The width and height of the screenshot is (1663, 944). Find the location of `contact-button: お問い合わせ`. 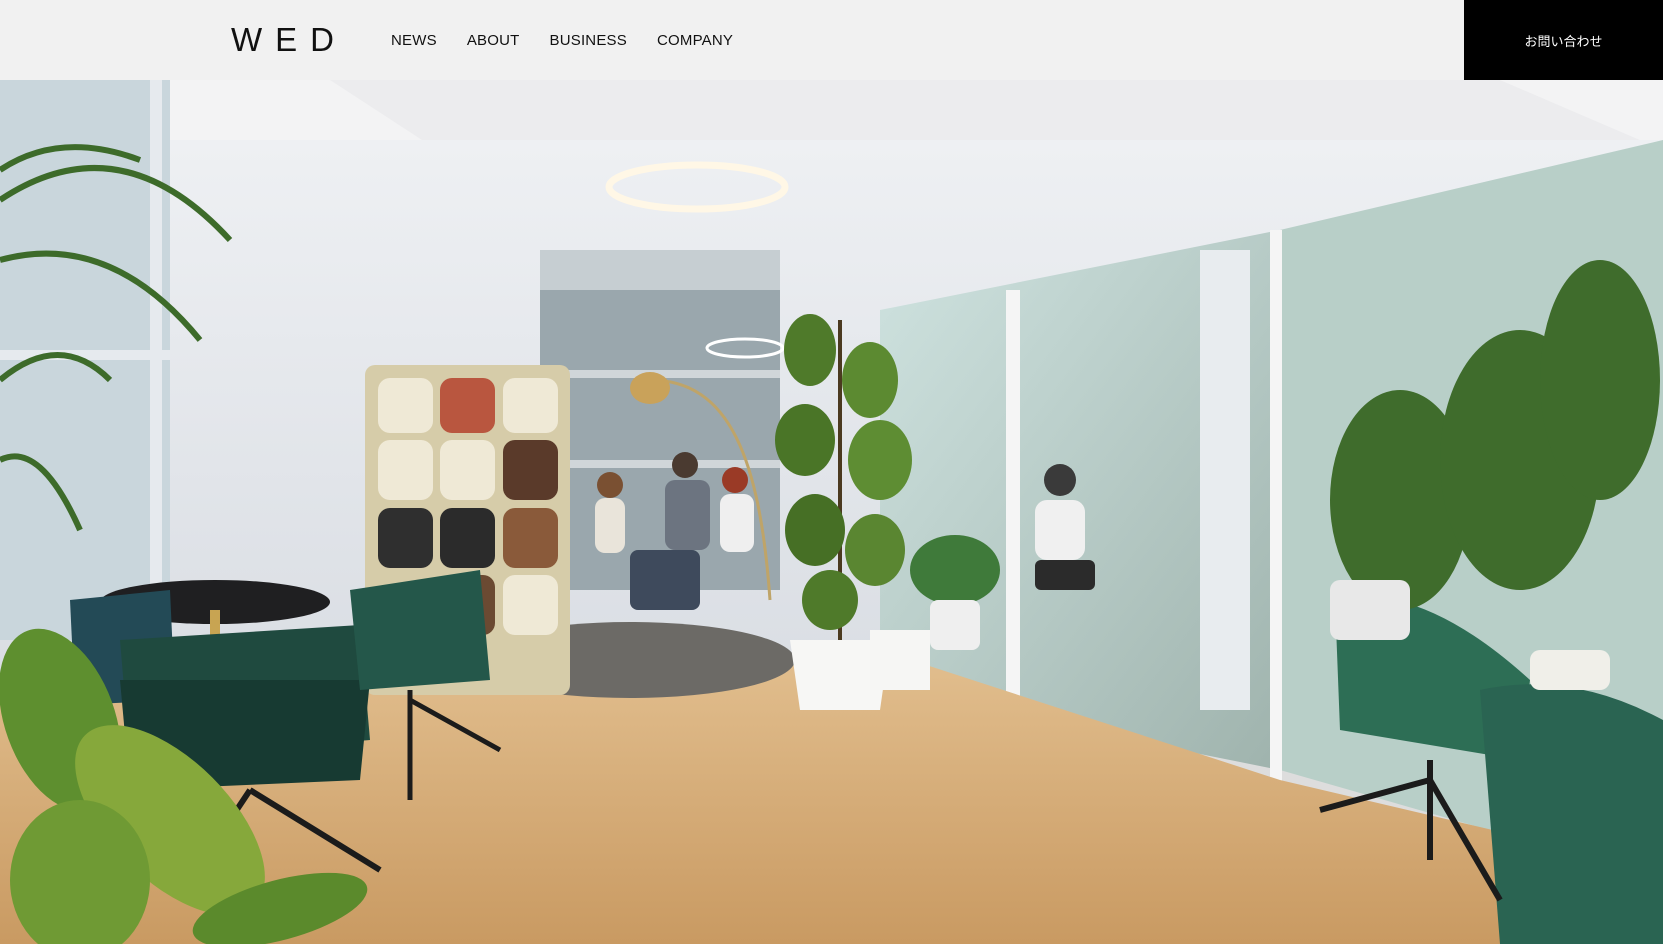

contact-button: お問い合わせ is located at coordinates (1563, 40).